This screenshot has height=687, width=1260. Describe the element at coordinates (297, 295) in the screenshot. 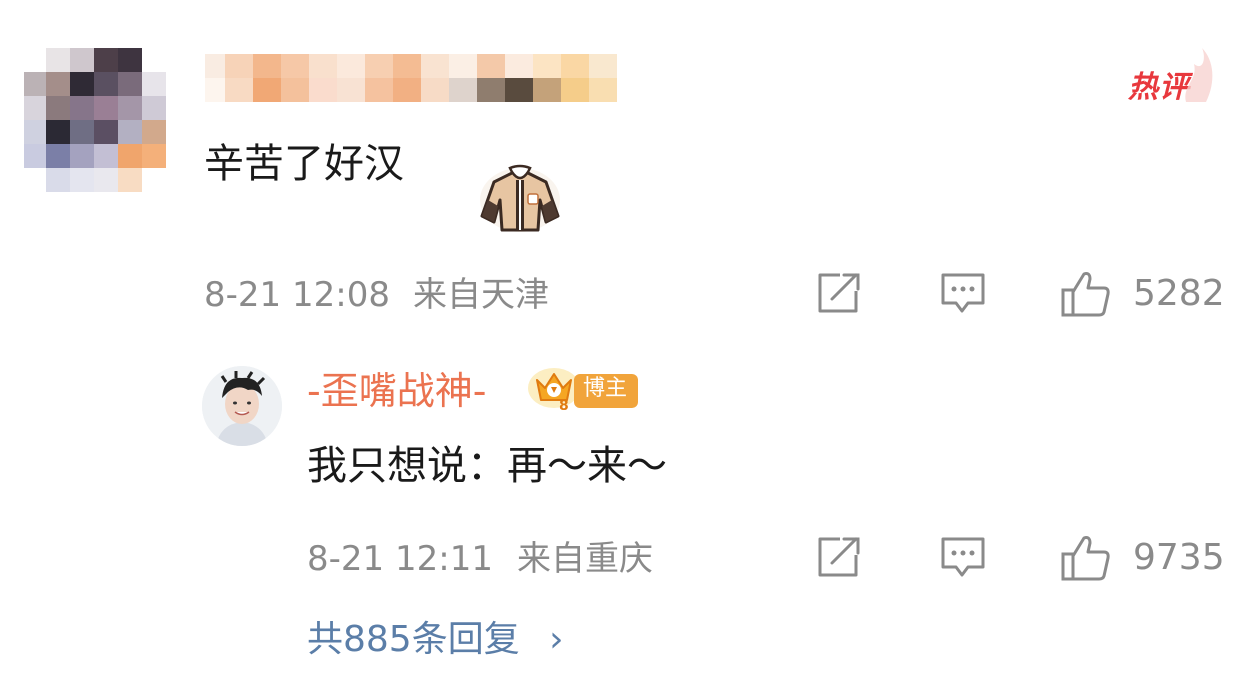

I see `comment-timestamp: 8-21 12:08` at that location.